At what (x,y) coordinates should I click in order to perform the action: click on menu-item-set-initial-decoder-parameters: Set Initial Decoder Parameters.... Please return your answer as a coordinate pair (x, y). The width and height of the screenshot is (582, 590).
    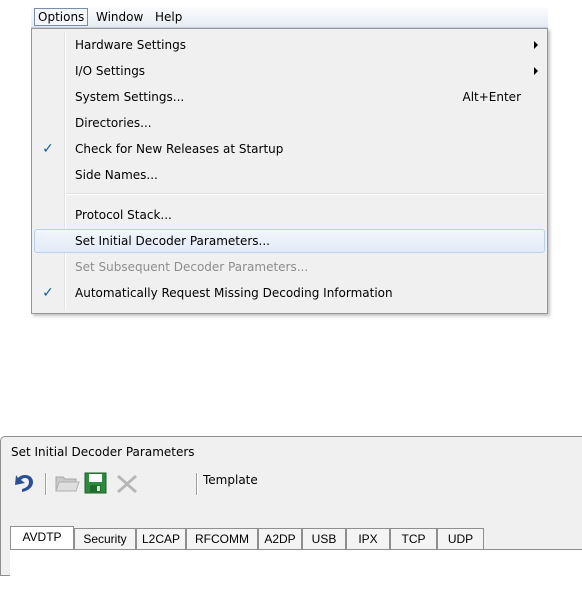
    Looking at the image, I should click on (289, 241).